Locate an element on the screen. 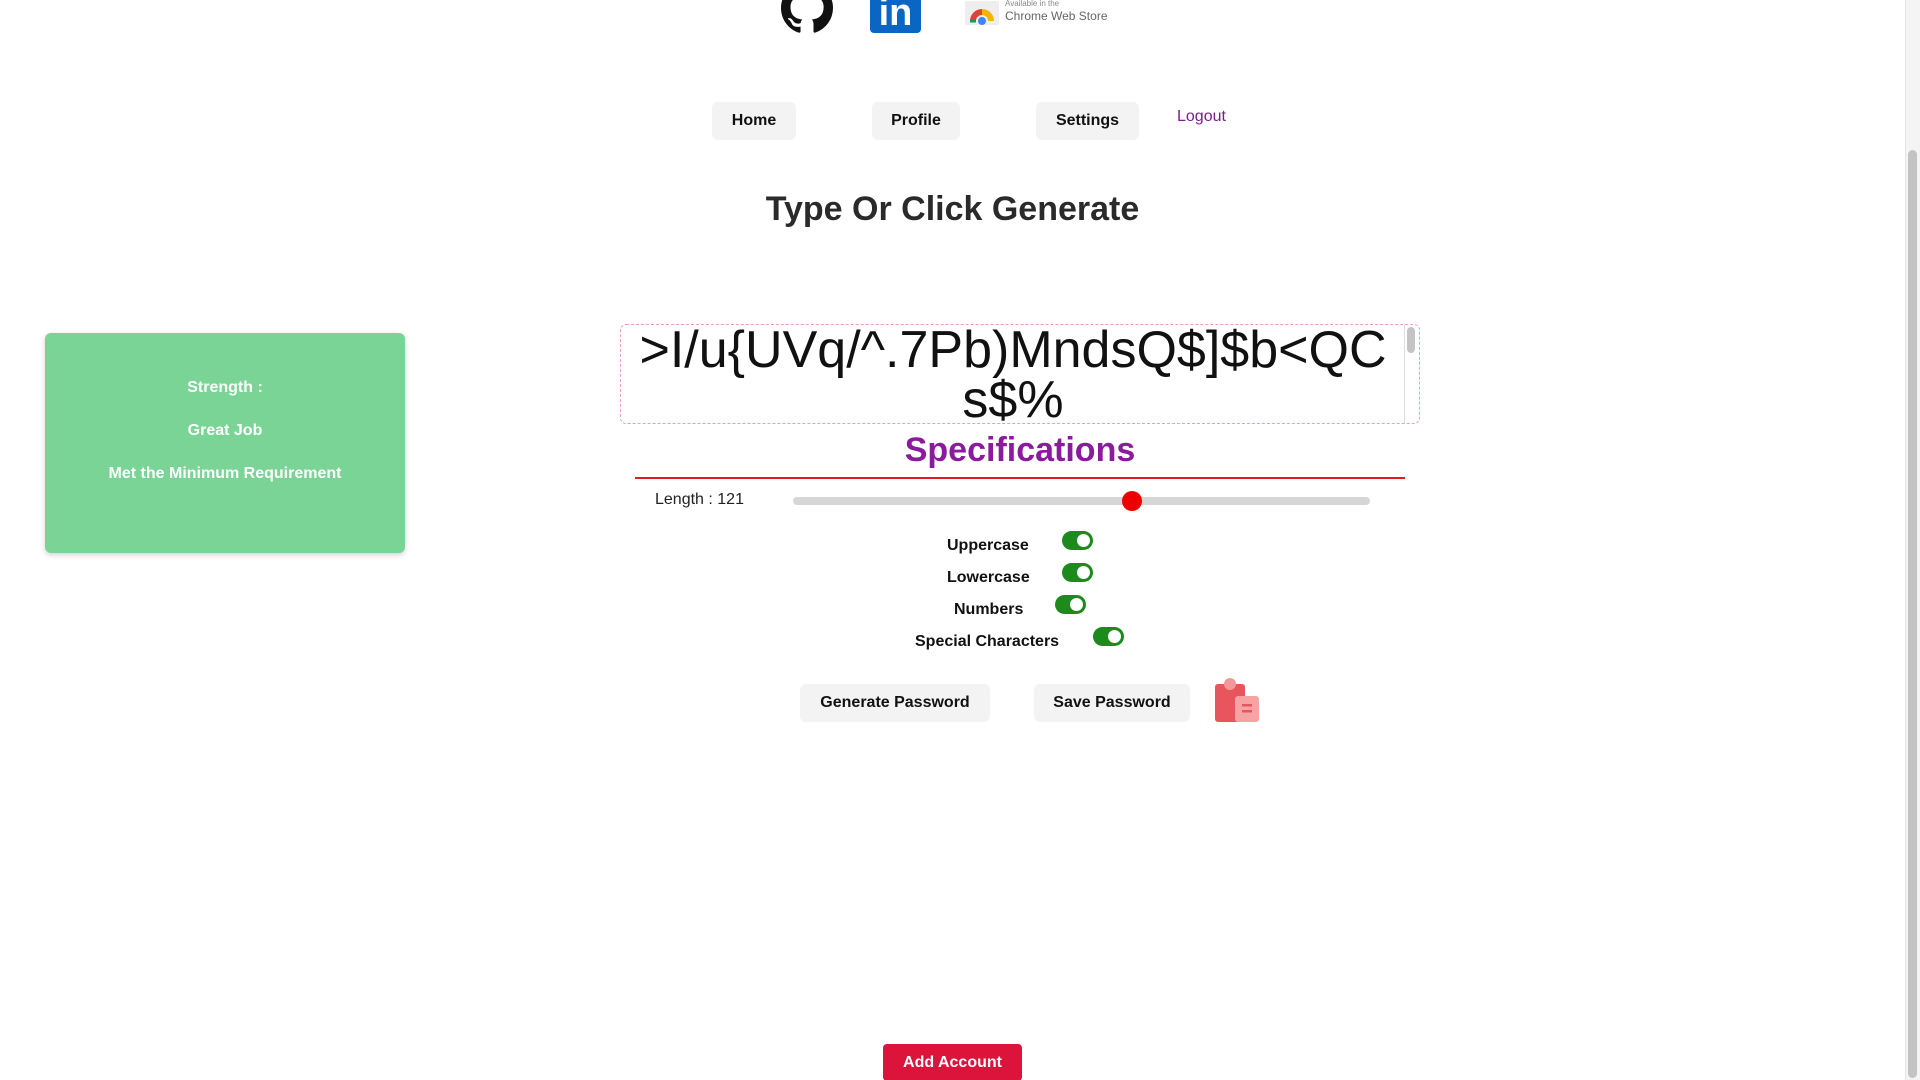  password-textarea: >I/u{UVq/^.7Pb)MndsQ$]$b<QCs$% is located at coordinates (1020, 374).